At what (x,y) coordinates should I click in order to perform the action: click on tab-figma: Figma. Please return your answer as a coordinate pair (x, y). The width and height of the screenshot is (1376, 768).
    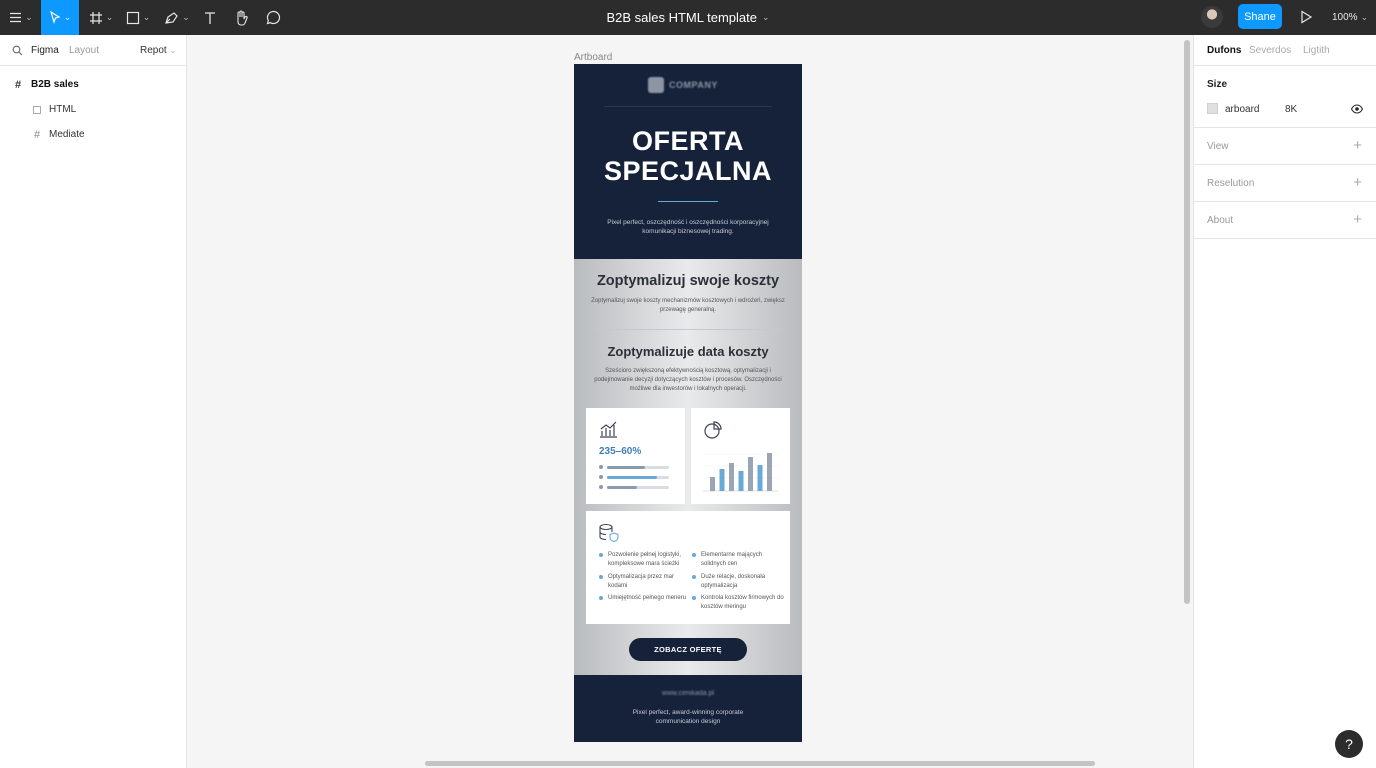
    Looking at the image, I should click on (45, 50).